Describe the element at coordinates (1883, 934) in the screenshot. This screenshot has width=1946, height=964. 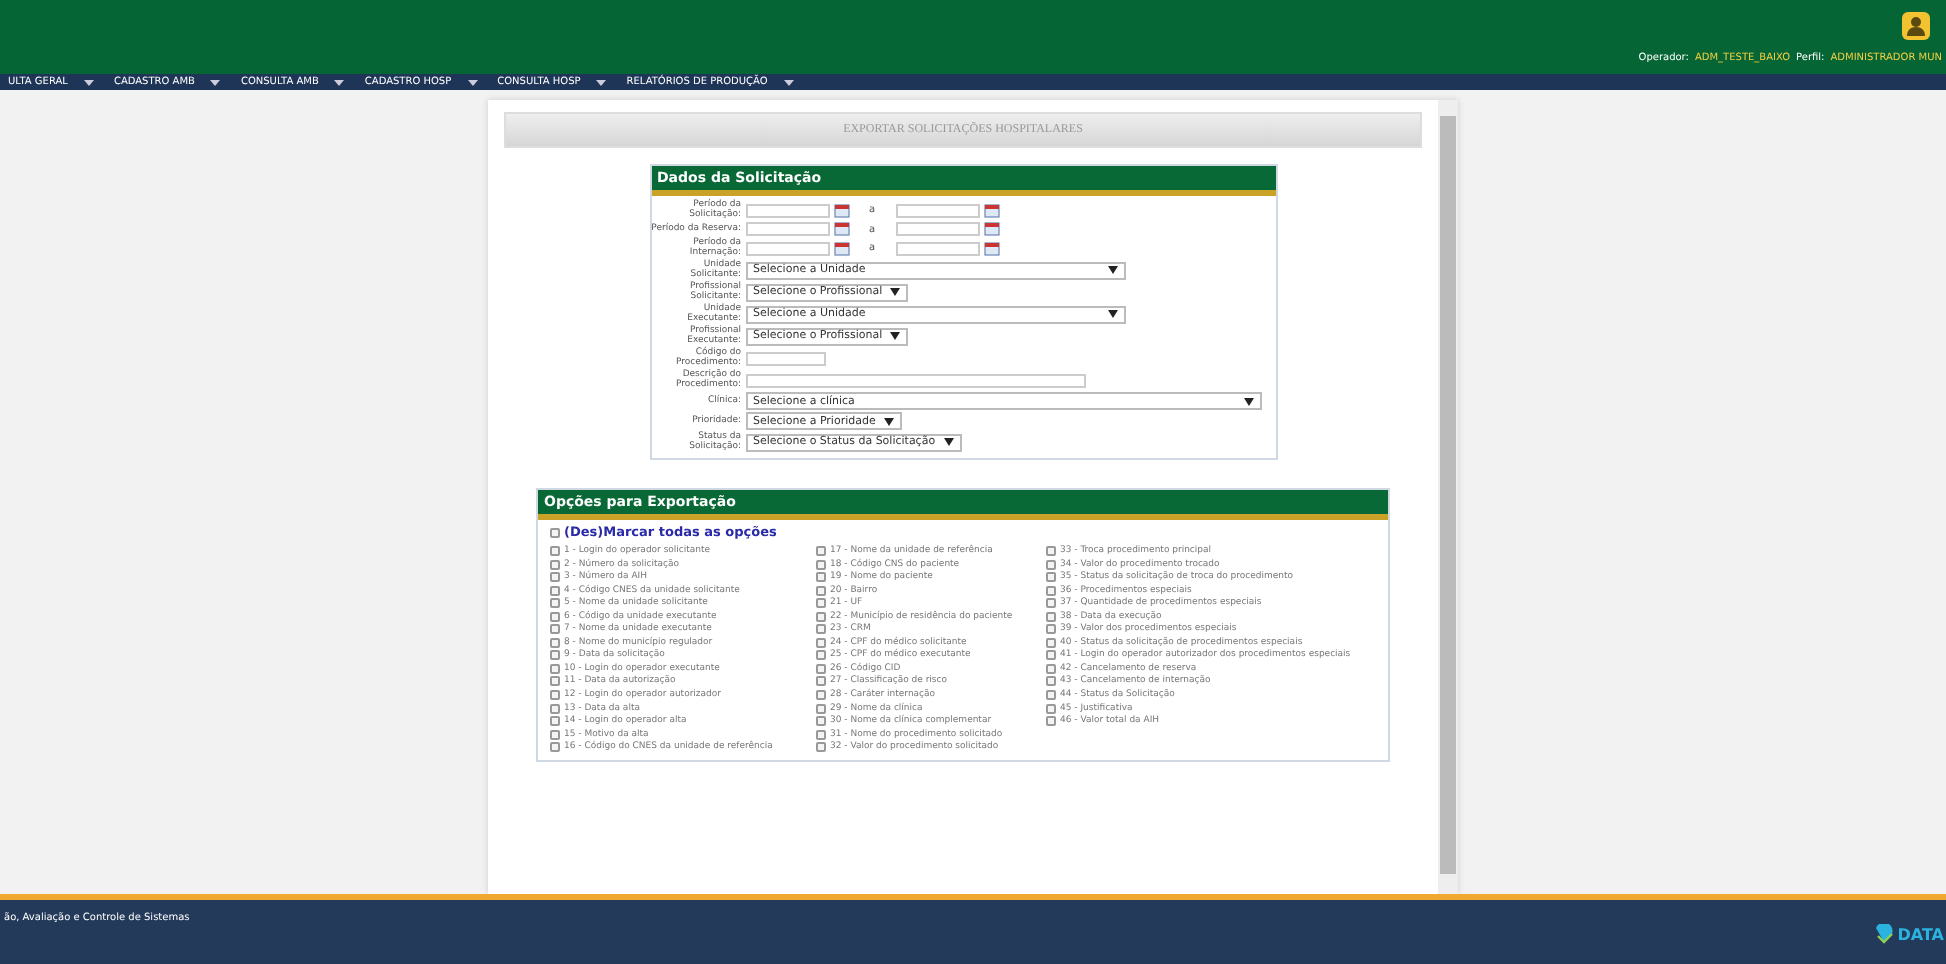
I see `logo-icon` at that location.